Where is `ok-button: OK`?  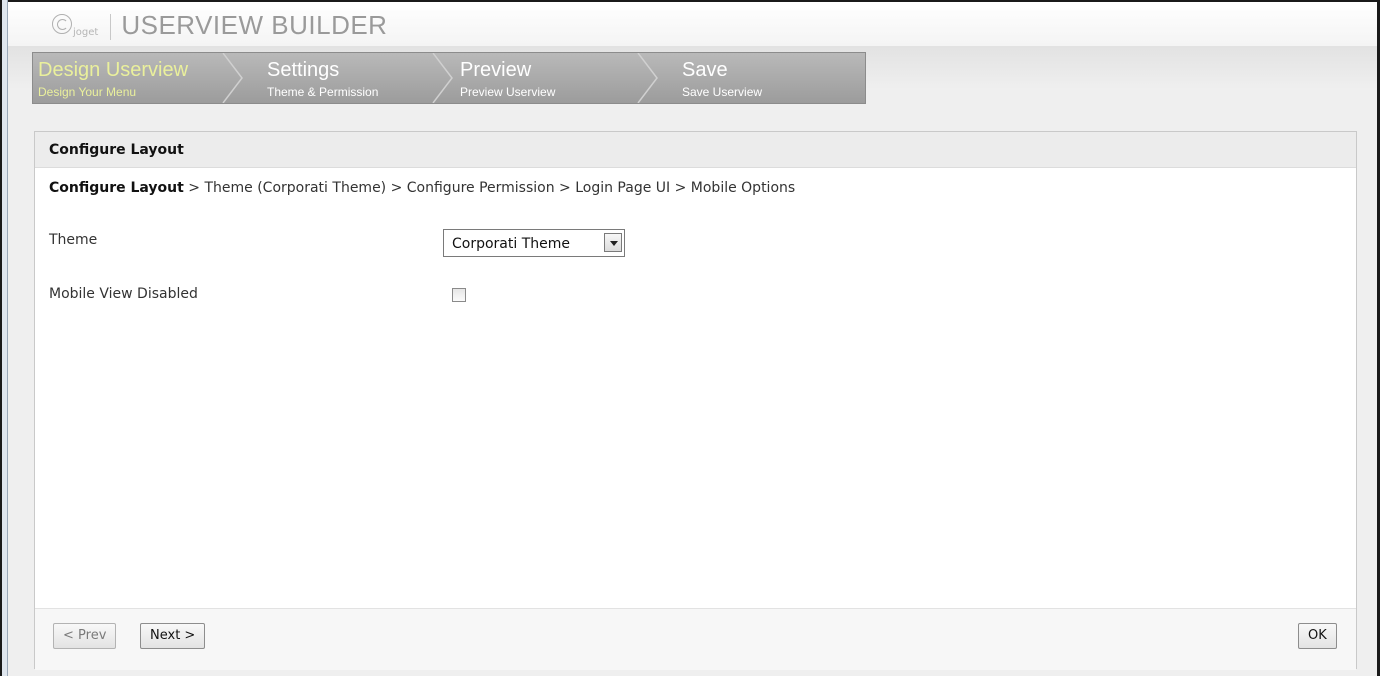 ok-button: OK is located at coordinates (1317, 636).